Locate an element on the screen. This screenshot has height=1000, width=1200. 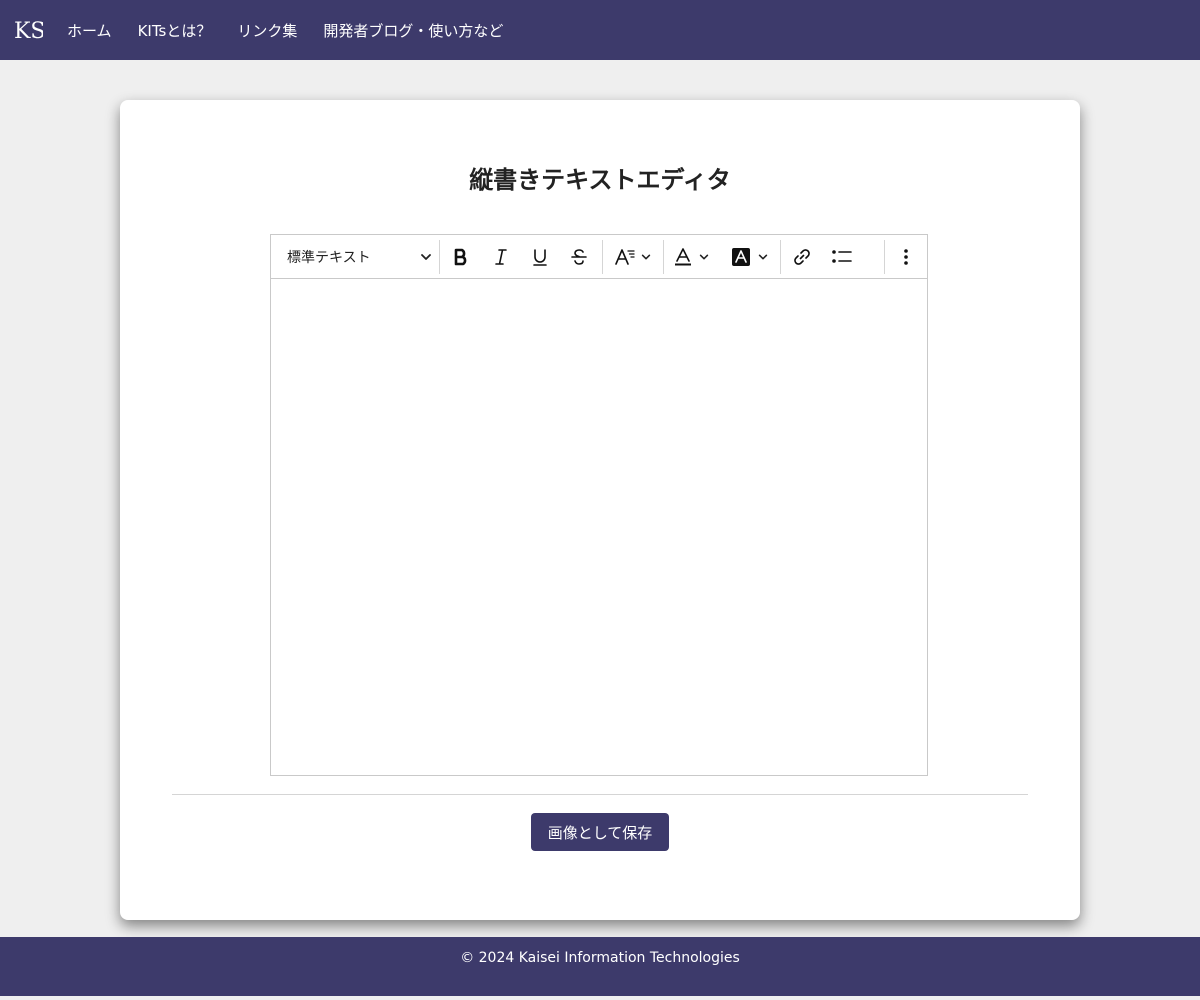
bulleted-list-button is located at coordinates (842, 257).